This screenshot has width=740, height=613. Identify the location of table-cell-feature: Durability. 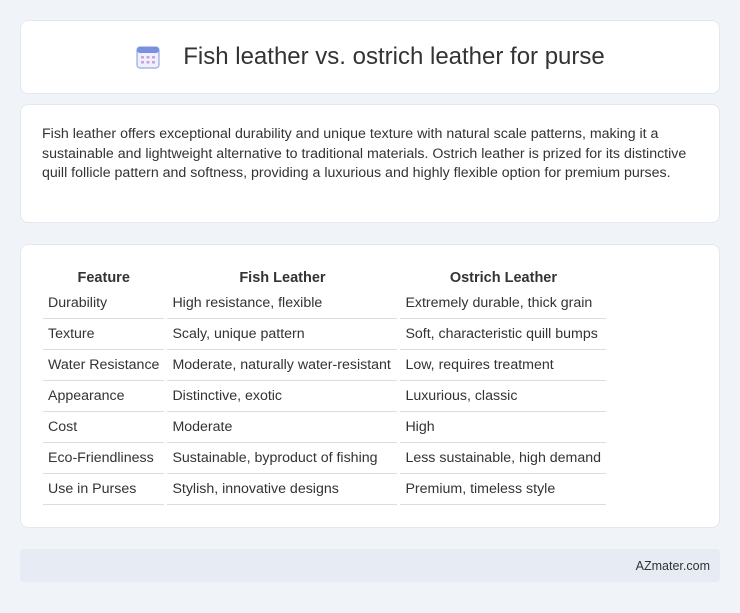
(104, 303).